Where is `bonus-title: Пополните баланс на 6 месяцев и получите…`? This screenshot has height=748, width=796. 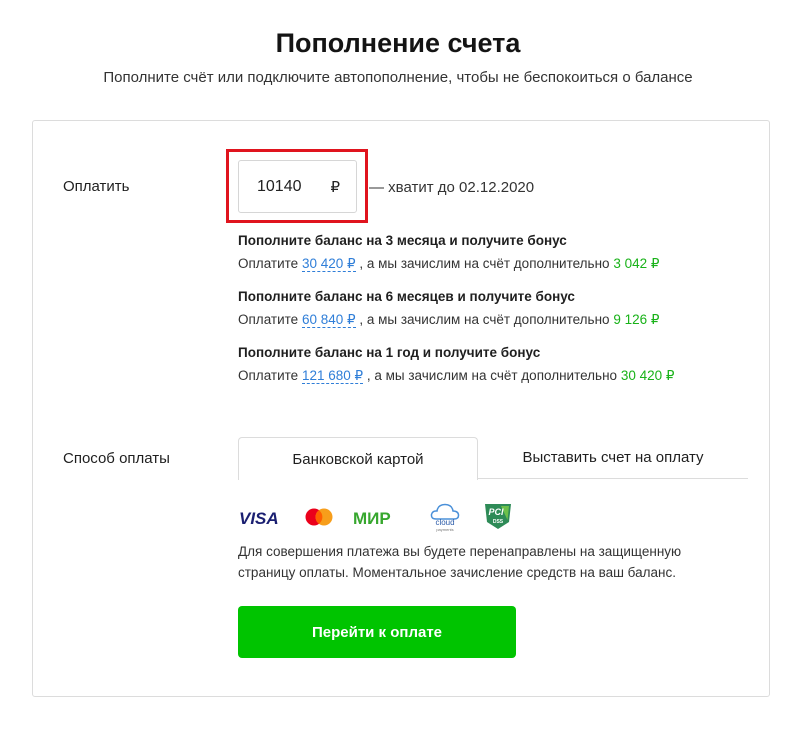
bonus-title: Пополните баланс на 6 месяцев и получите… is located at coordinates (406, 296).